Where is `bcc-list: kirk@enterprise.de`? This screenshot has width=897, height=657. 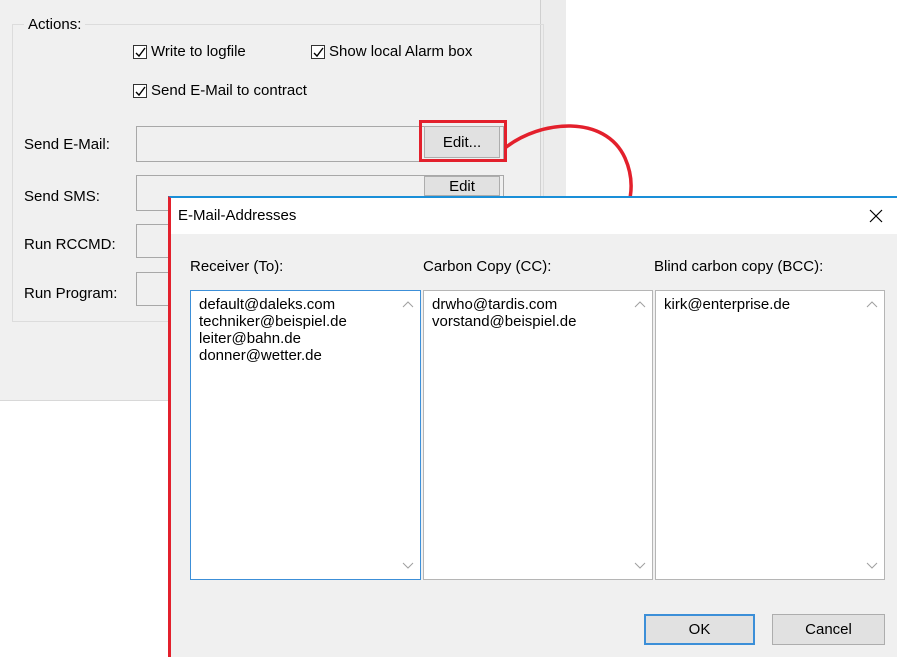 bcc-list: kirk@enterprise.de is located at coordinates (770, 435).